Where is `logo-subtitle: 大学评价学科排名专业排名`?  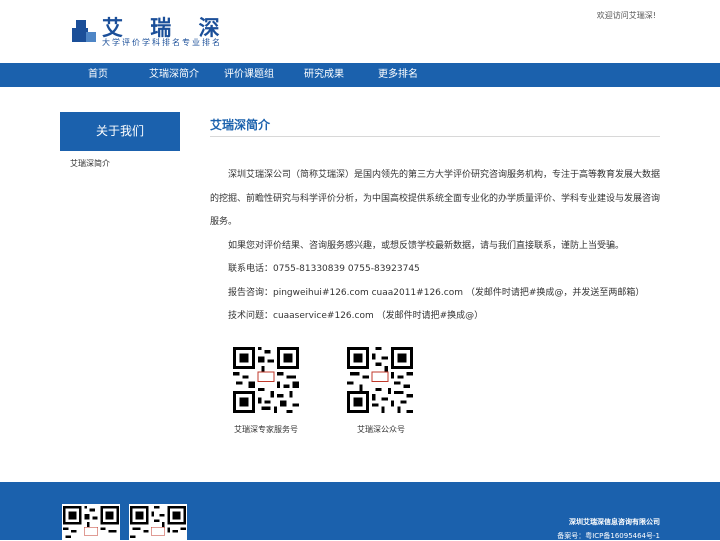 logo-subtitle: 大学评价学科排名专业排名 is located at coordinates (162, 42).